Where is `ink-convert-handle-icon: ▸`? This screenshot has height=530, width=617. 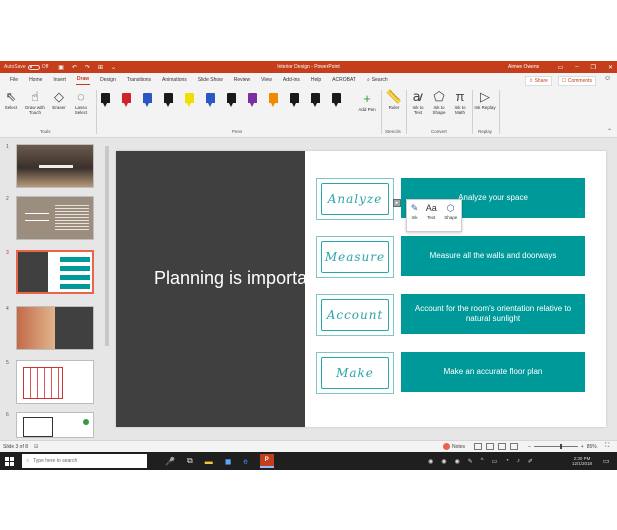
ink-convert-handle-icon: ▸ is located at coordinates (397, 203).